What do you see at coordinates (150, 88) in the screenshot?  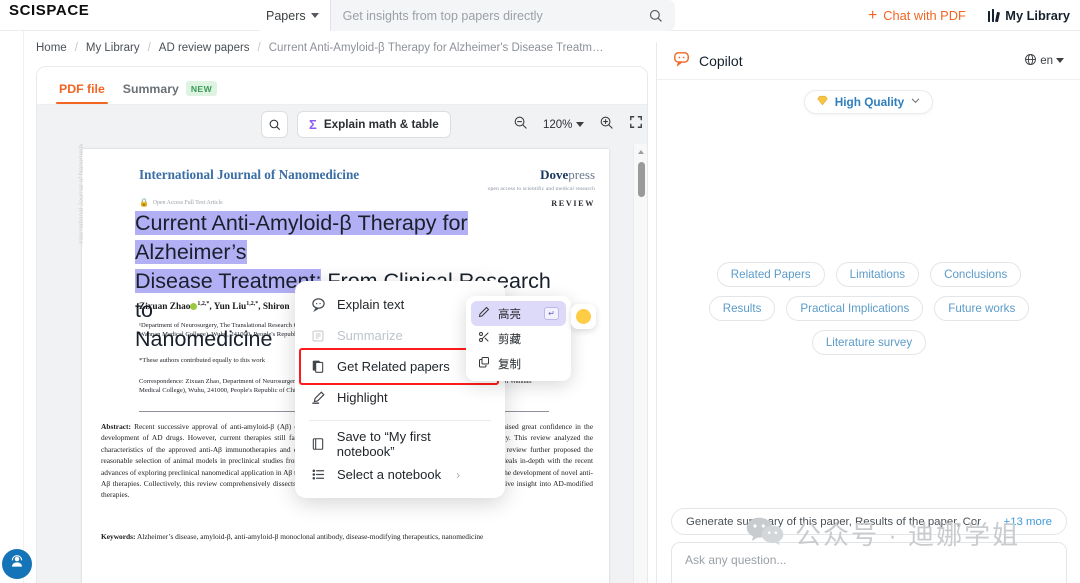 I see `tab-summary-label: Summary` at bounding box center [150, 88].